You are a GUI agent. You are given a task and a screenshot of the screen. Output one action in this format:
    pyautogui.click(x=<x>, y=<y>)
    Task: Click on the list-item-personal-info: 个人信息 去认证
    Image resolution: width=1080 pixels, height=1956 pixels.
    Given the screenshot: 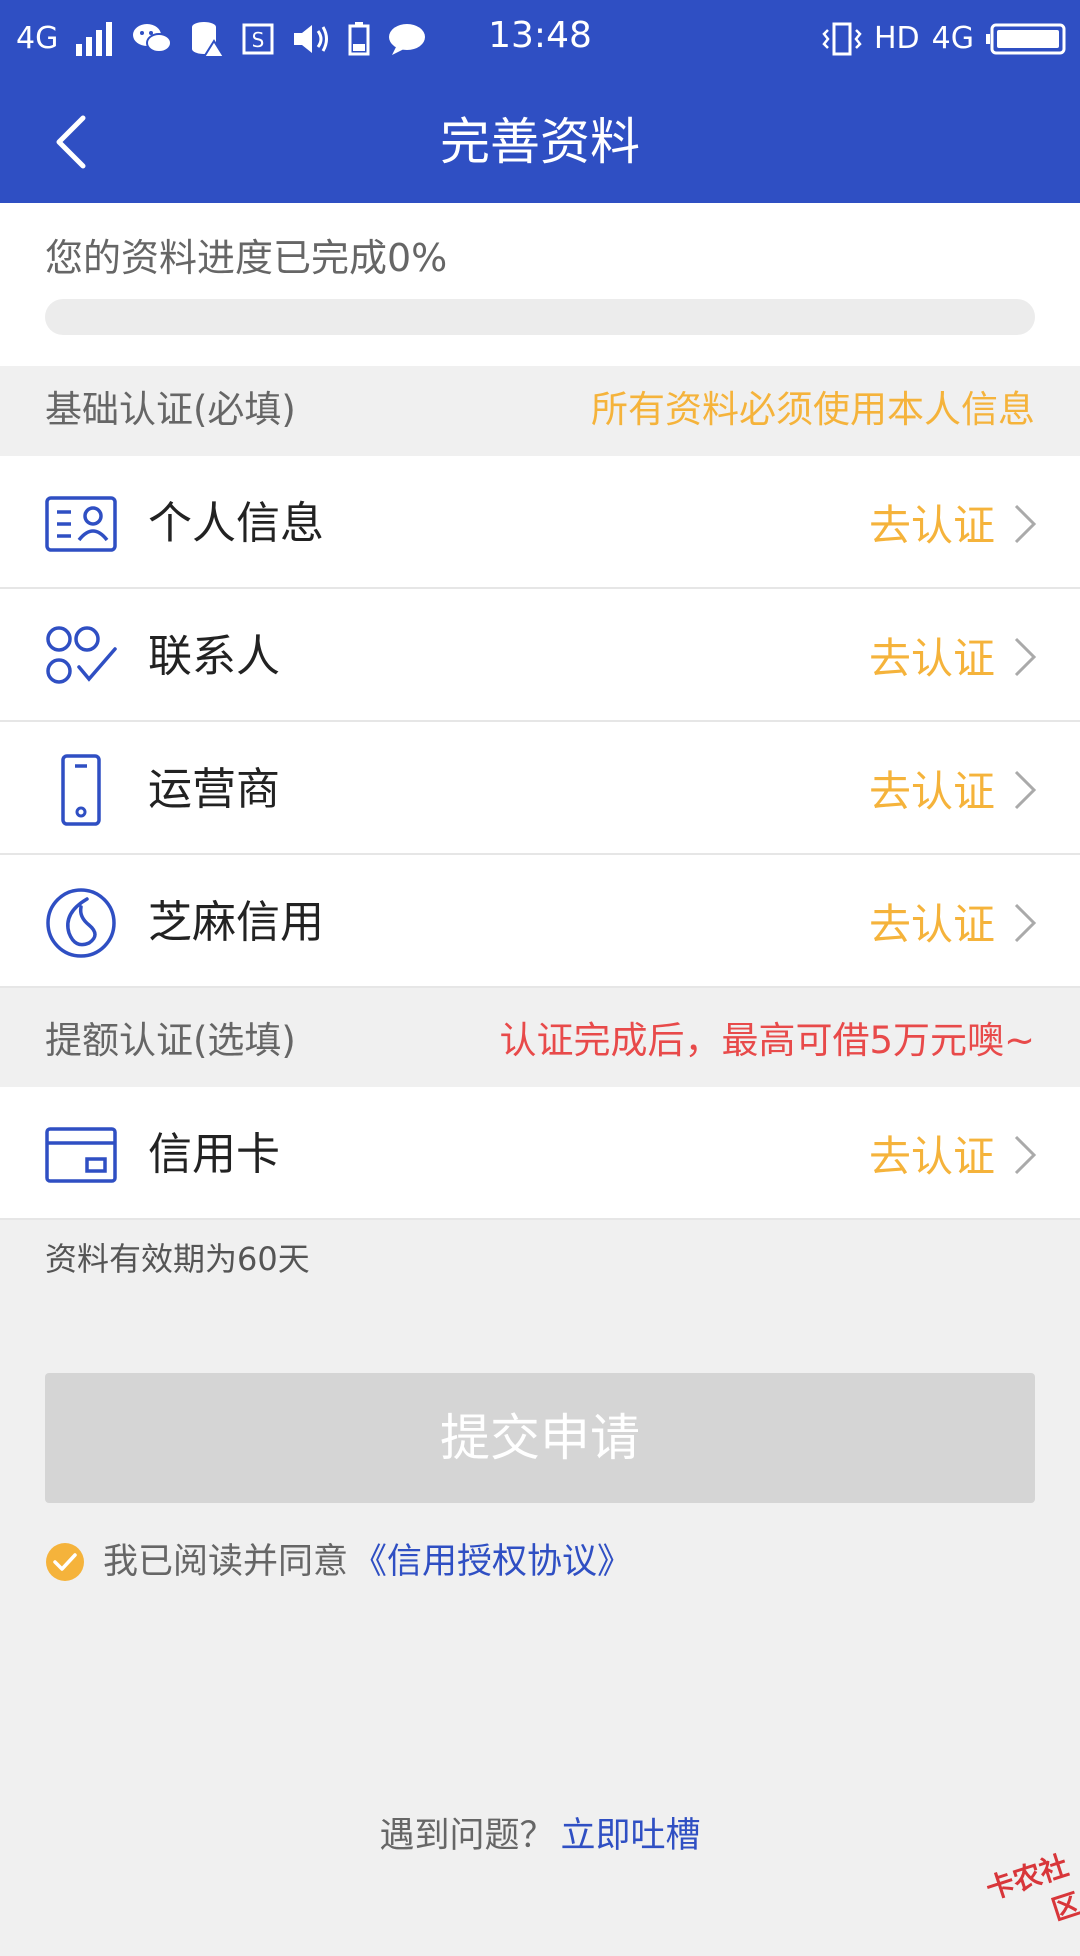 What is the action you would take?
    pyautogui.click(x=540, y=522)
    